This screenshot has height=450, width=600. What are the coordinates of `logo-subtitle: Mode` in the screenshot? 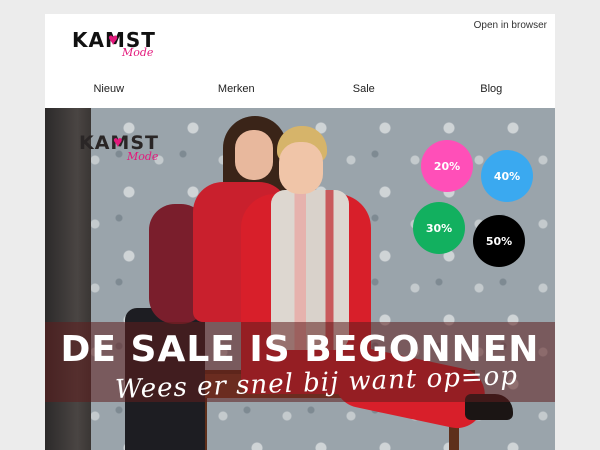 It's located at (138, 52).